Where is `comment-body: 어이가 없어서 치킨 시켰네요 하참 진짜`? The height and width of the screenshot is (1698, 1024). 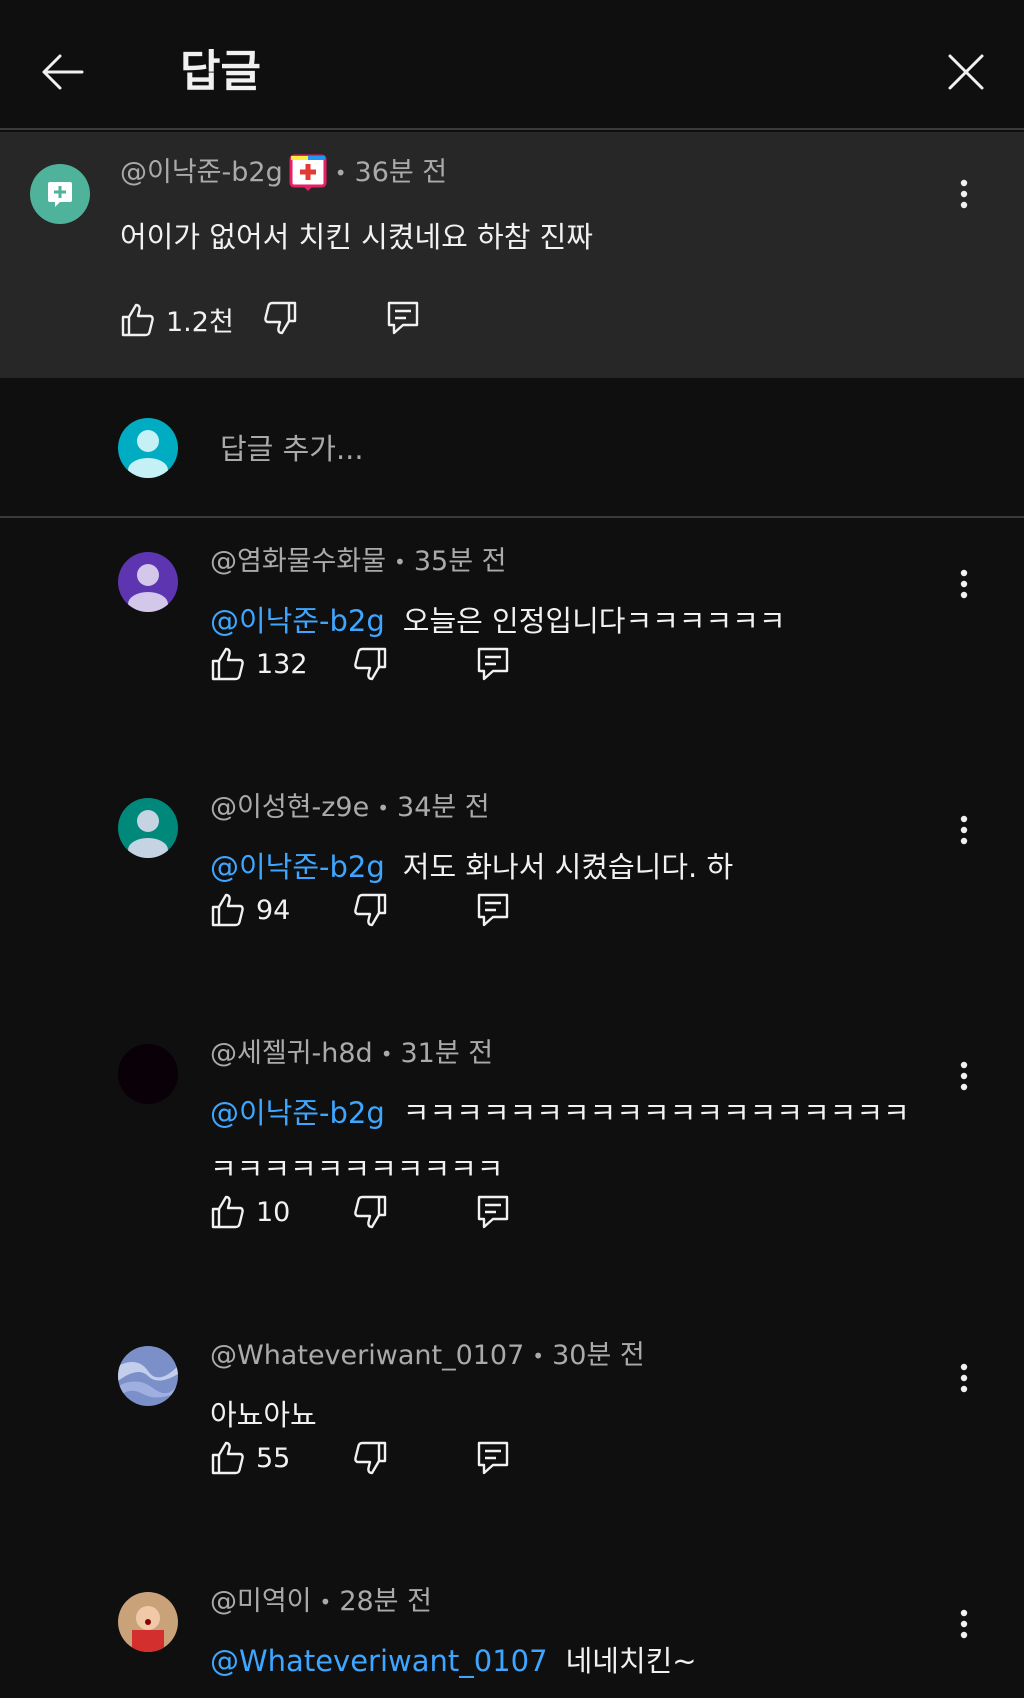 comment-body: 어이가 없어서 치킨 시켰네요 하참 진짜 is located at coordinates (356, 237).